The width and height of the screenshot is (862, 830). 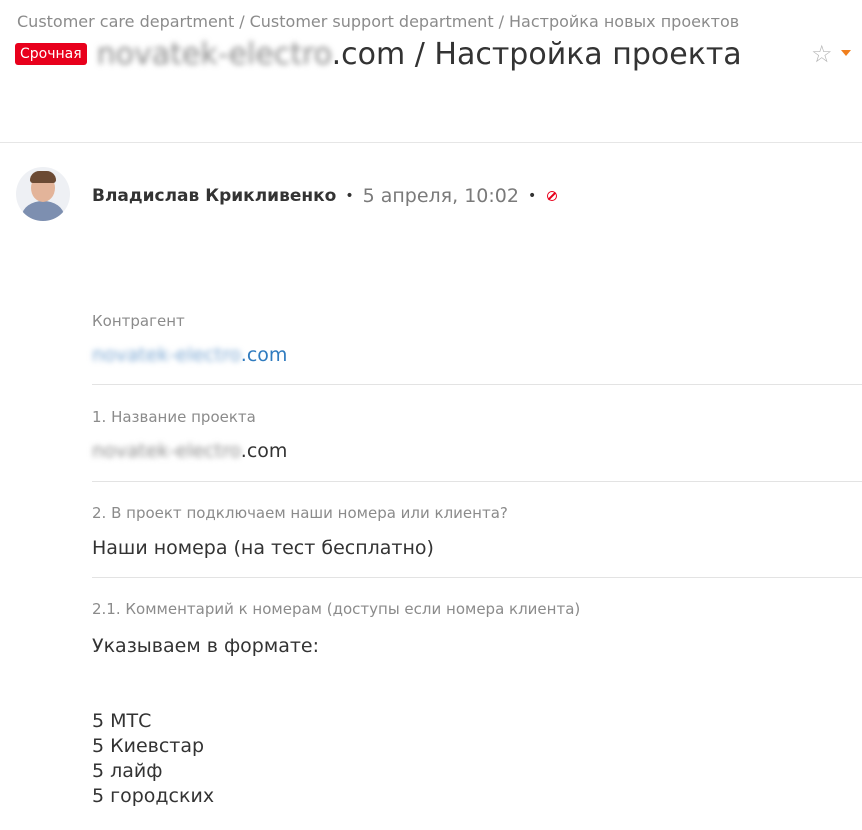 What do you see at coordinates (624, 21) in the screenshot?
I see `breadcrumb-item-new-projects: Настройка новых проектов` at bounding box center [624, 21].